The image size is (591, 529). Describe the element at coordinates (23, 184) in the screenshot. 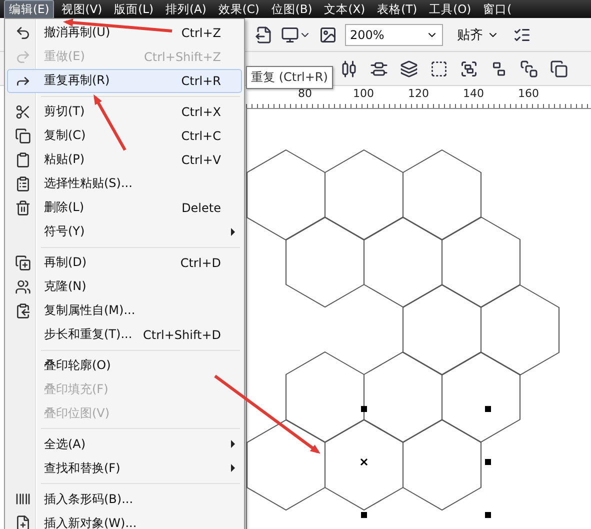

I see `clipboard-list-icon` at that location.